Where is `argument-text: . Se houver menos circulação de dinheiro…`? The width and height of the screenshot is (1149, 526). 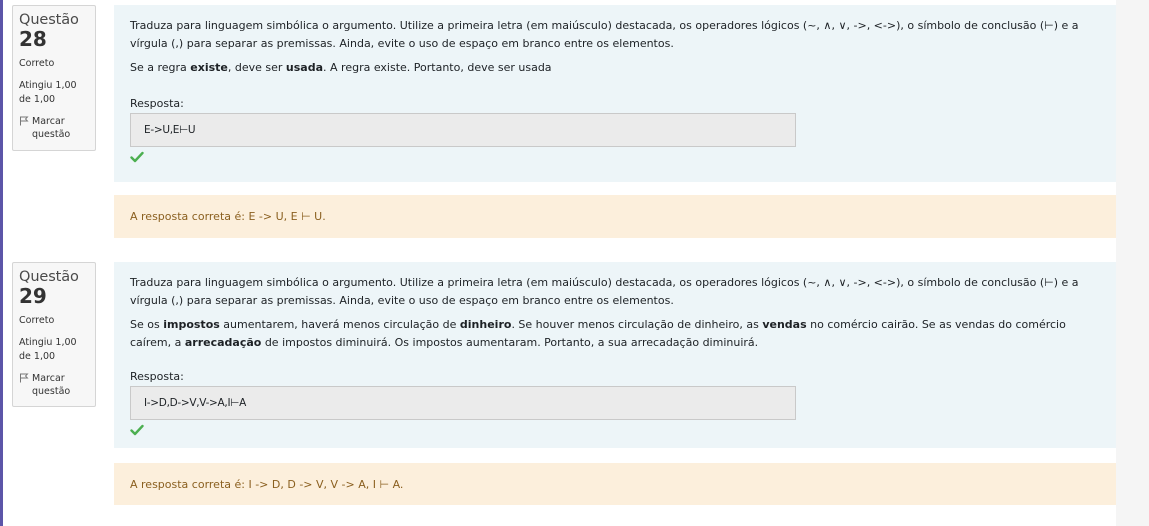
argument-text: . Se houver menos circulação de dinheiro… is located at coordinates (637, 324).